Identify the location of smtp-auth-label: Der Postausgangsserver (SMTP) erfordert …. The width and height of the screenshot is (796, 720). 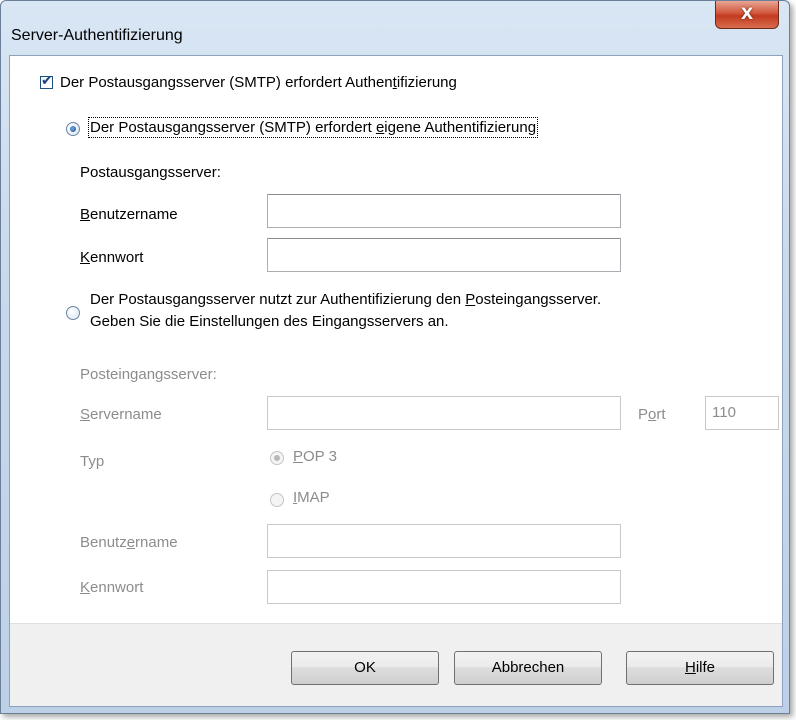
(258, 82).